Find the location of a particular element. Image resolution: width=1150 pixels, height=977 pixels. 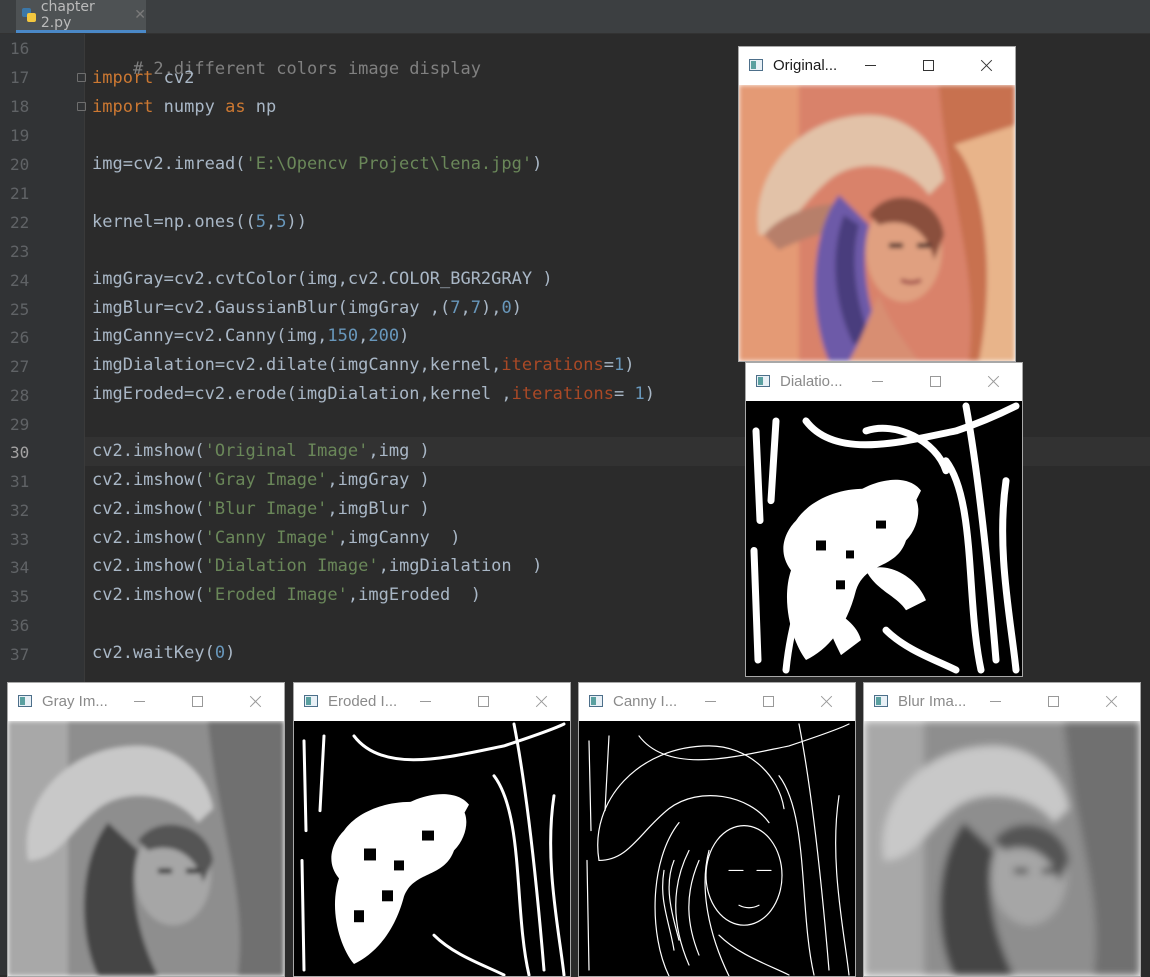

python-file-icon is located at coordinates (29, 15).